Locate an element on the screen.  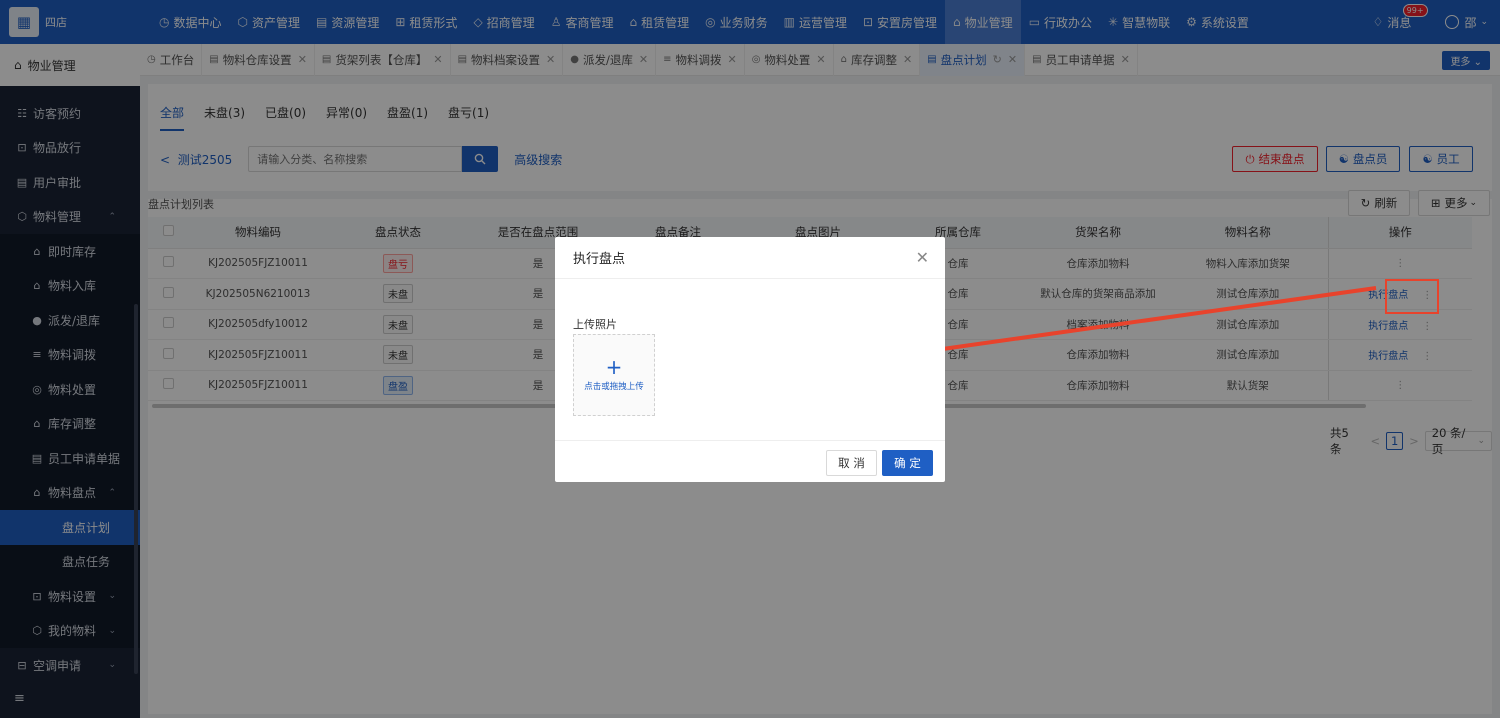
dialog-title: 执行盘点 is located at coordinates (599, 259).